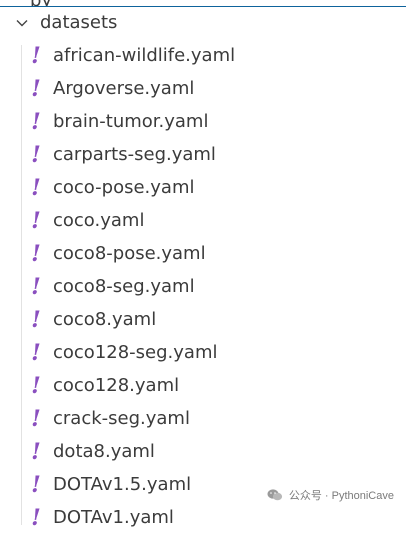 Image resolution: width=406 pixels, height=534 pixels. I want to click on watermark: 公众号 · PythoniCave, so click(330, 495).